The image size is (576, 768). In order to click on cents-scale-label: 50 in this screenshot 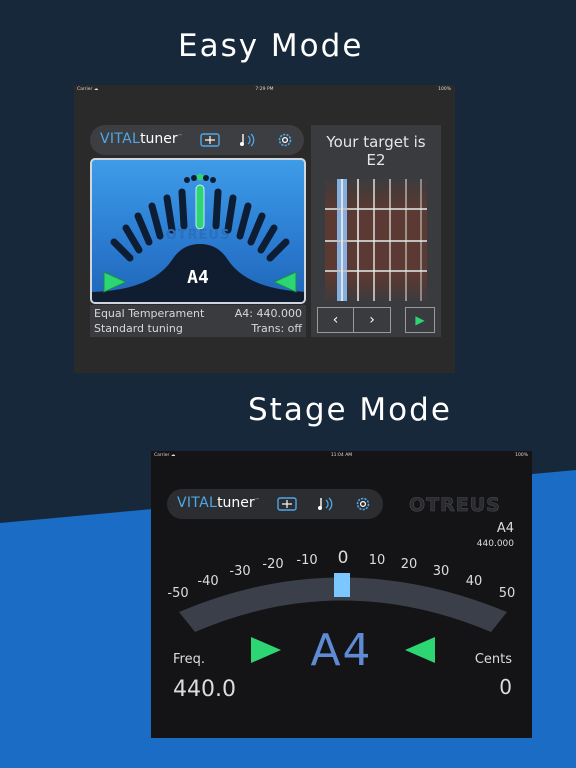, I will do `click(507, 593)`.